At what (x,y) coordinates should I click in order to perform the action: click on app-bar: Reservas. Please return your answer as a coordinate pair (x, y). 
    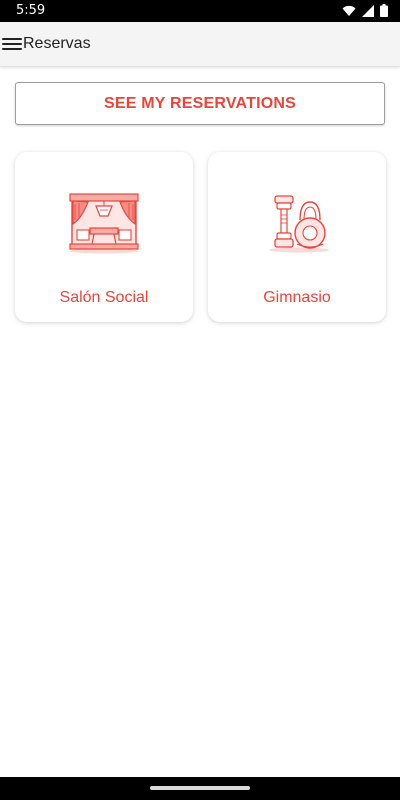
    Looking at the image, I should click on (200, 44).